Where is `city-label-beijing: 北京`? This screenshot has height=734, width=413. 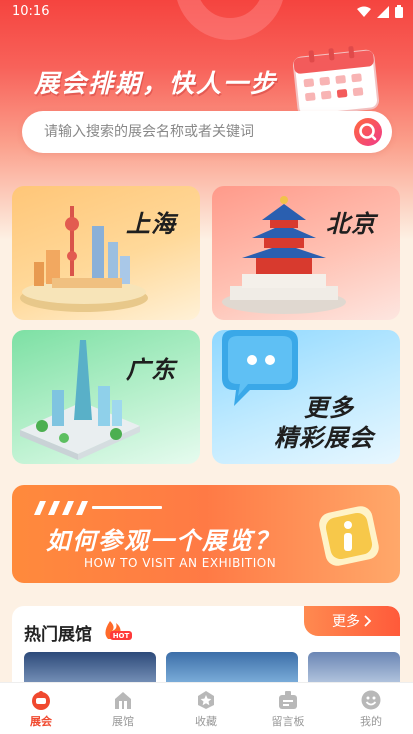
city-label-beijing: 北京 is located at coordinates (351, 224).